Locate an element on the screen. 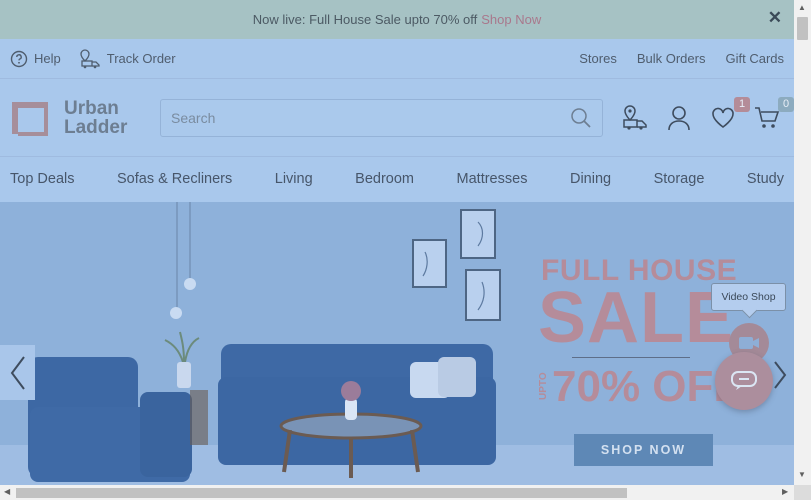  cart-icon is located at coordinates (767, 117).